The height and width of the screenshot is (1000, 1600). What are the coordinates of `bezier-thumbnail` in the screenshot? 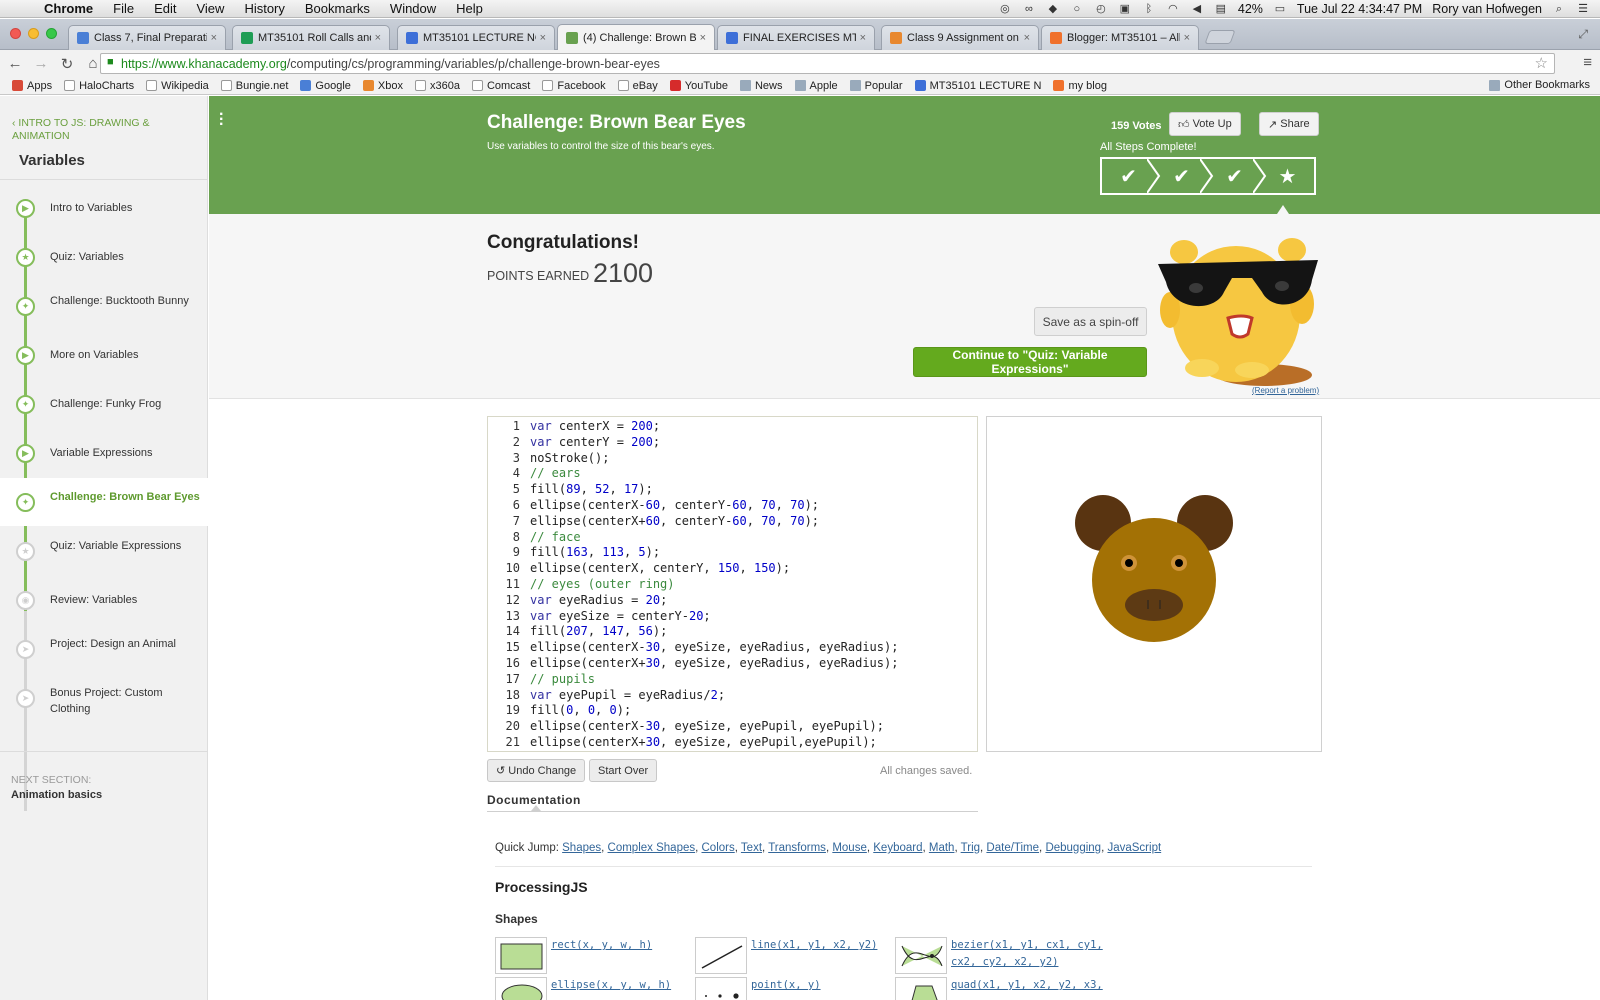 It's located at (921, 955).